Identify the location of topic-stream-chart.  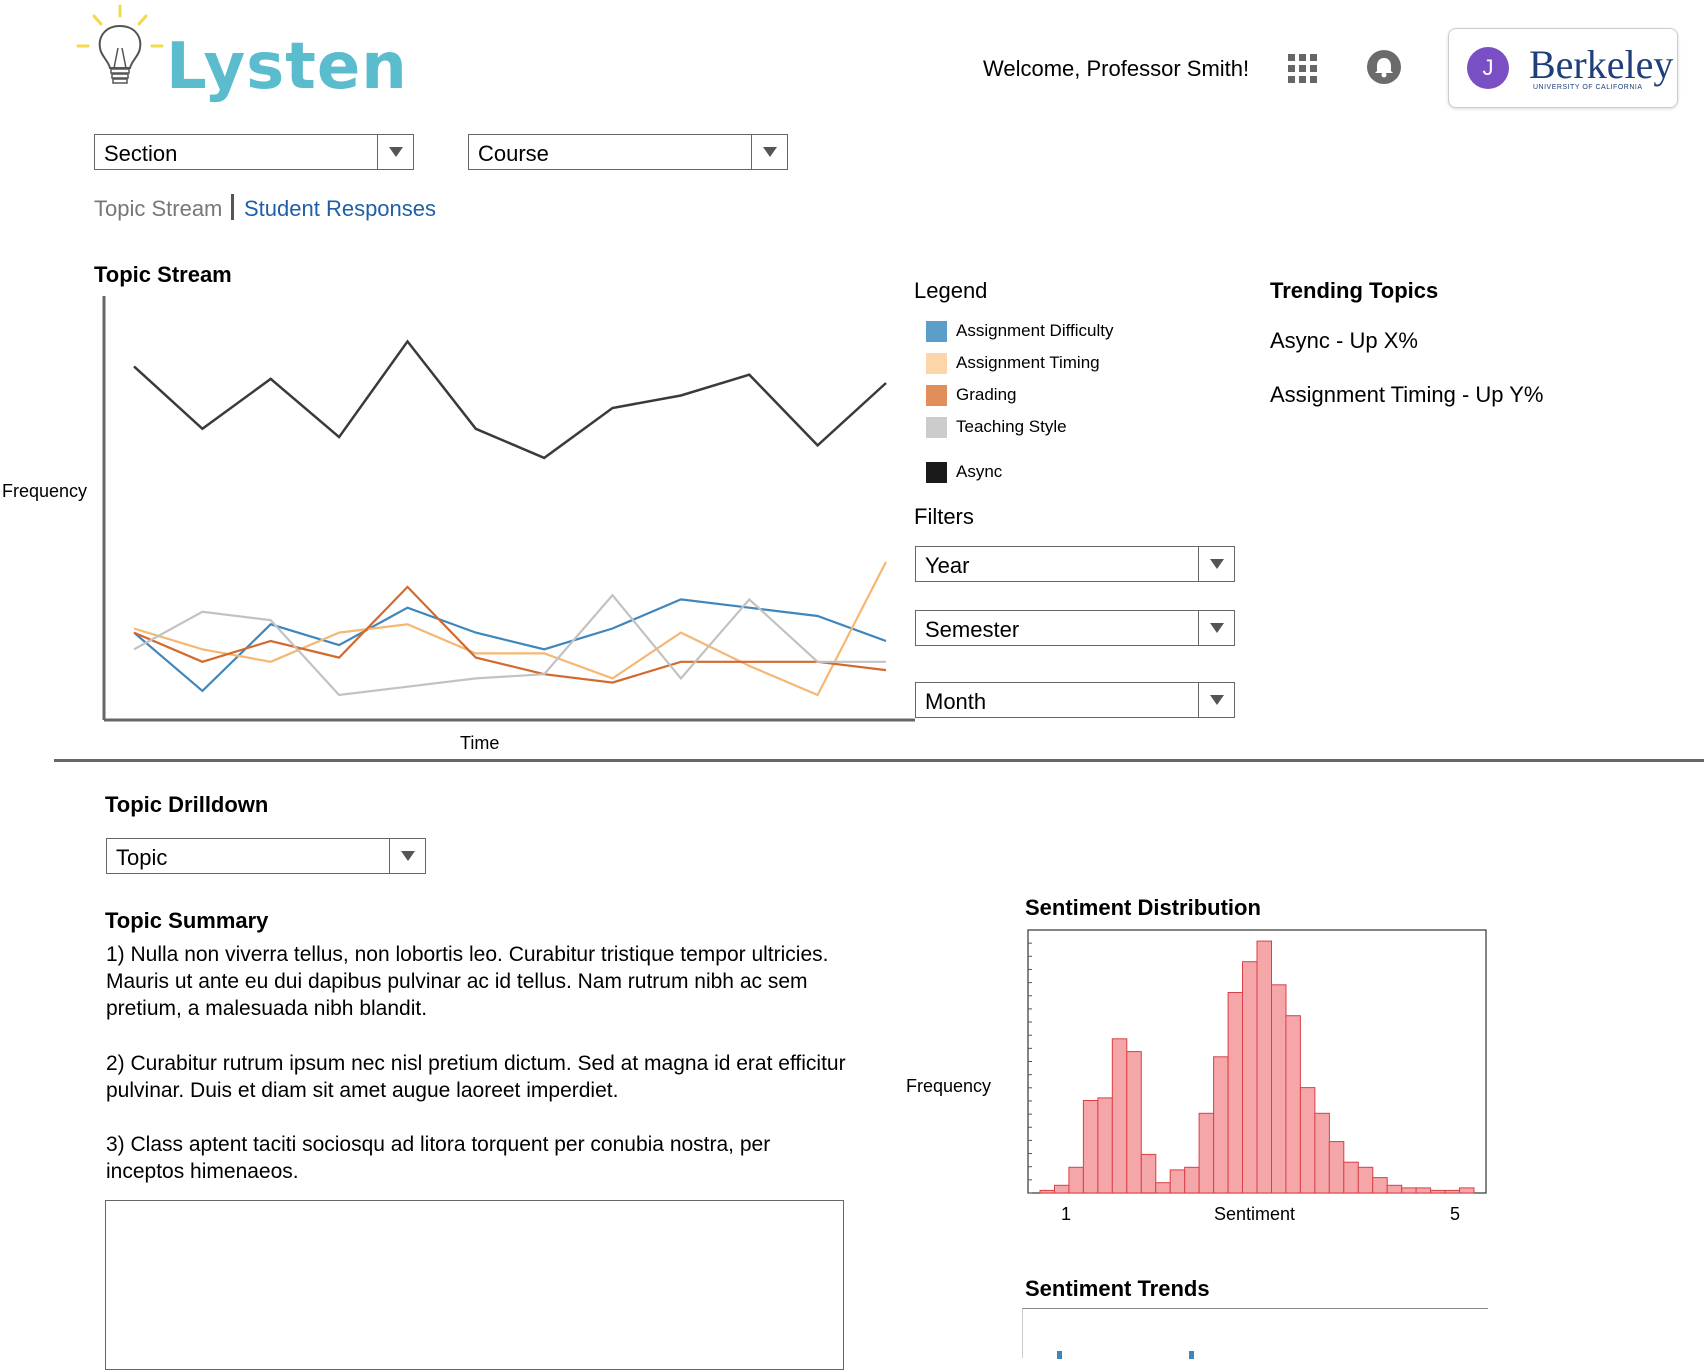
(508, 509).